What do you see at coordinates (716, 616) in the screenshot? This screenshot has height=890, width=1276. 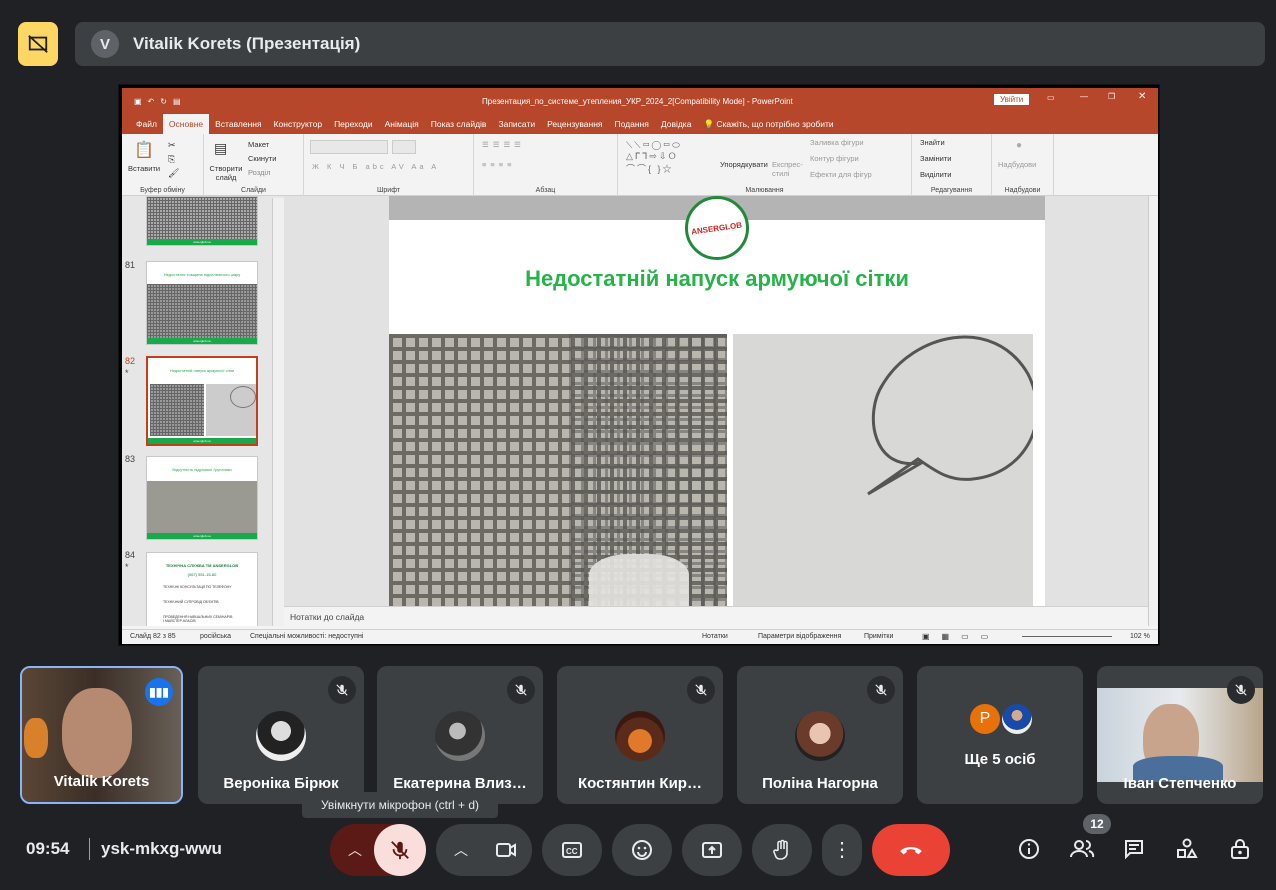 I see `notes-pane: Нотатки до слайда` at bounding box center [716, 616].